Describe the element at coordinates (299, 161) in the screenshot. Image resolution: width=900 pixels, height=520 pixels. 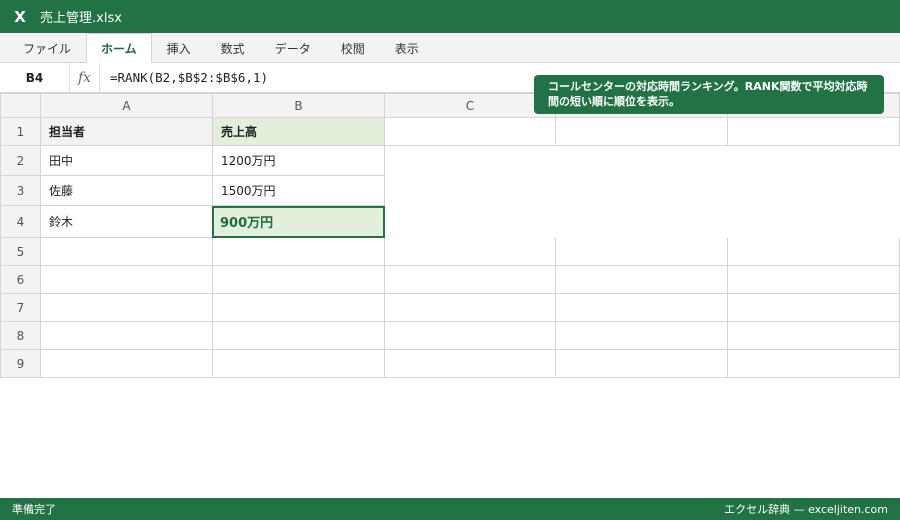
I see `cell-b2: 1200万円` at that location.